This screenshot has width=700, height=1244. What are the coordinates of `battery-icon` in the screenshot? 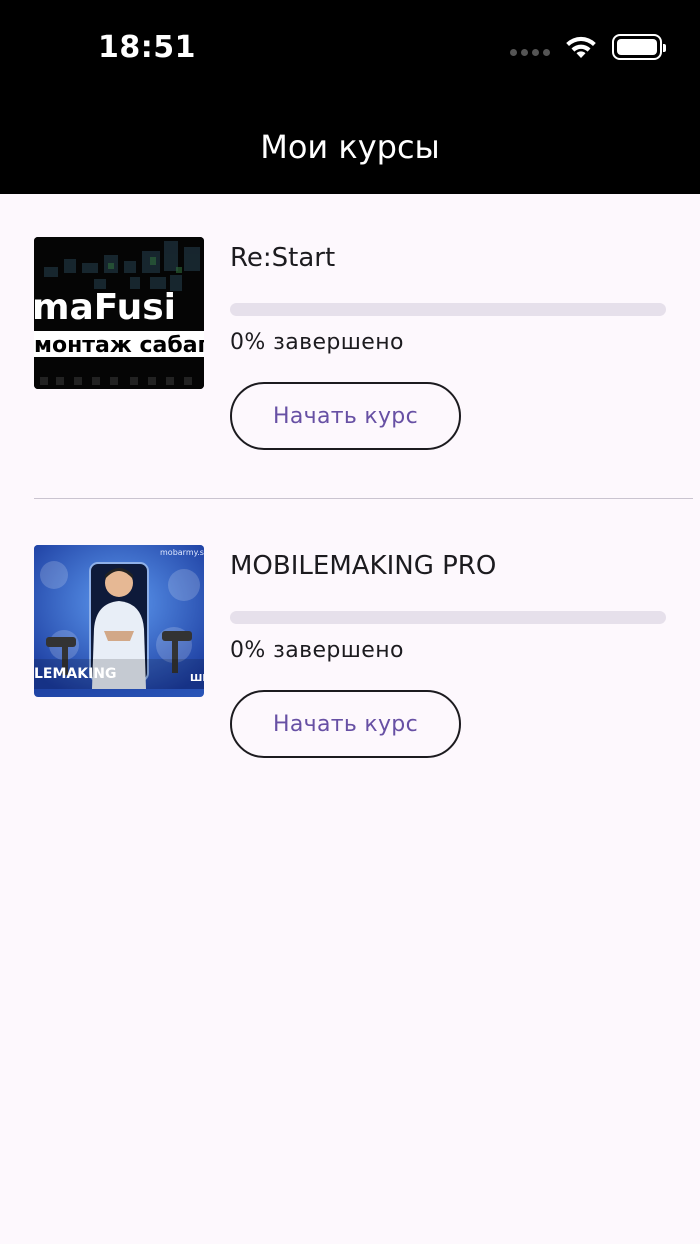 It's located at (639, 47).